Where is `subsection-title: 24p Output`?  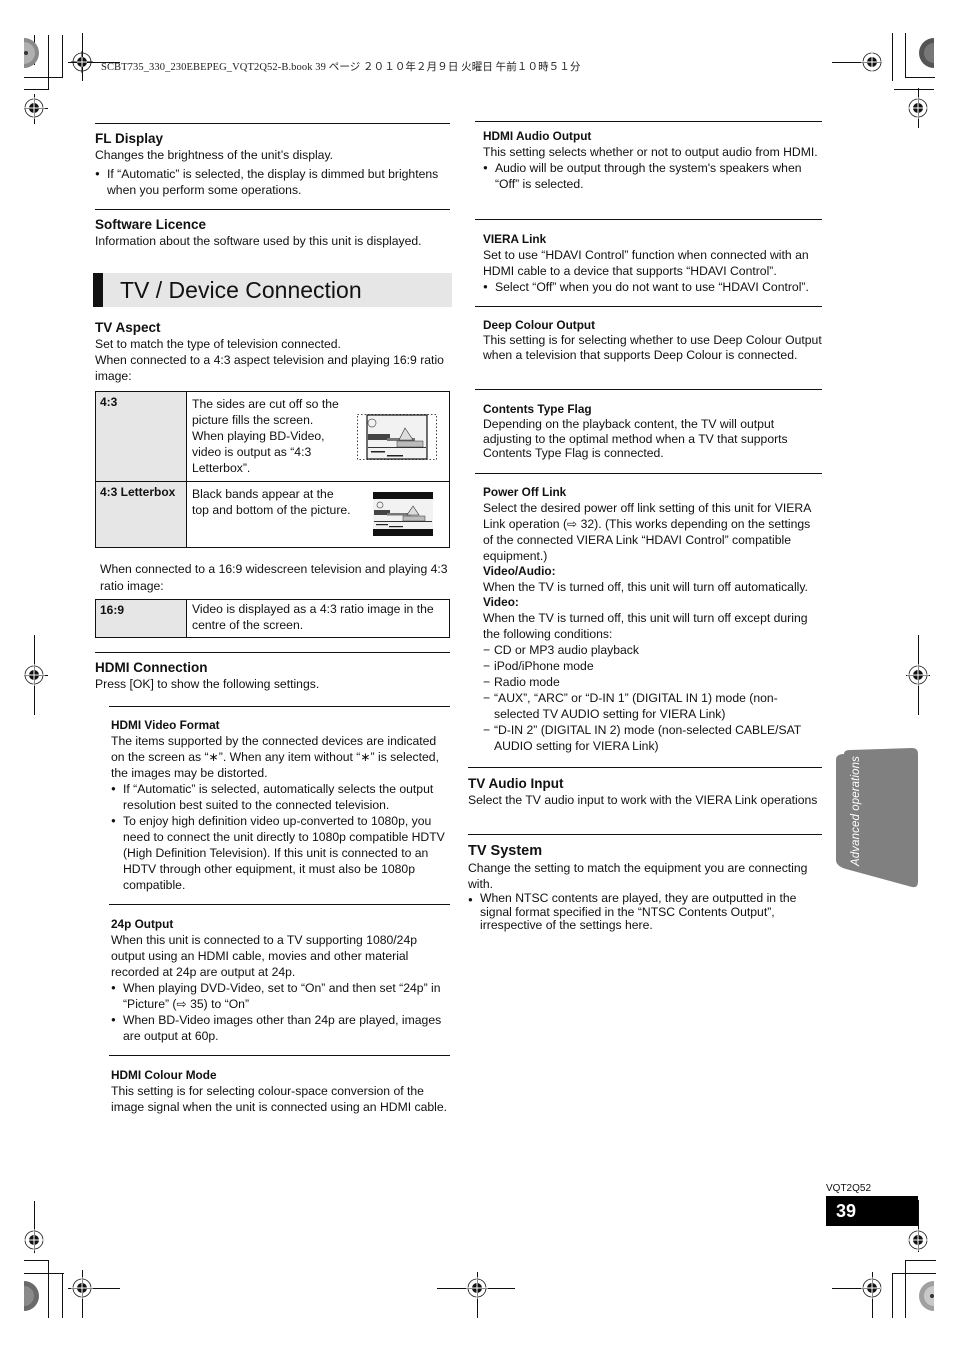
subsection-title: 24p Output is located at coordinates (142, 924).